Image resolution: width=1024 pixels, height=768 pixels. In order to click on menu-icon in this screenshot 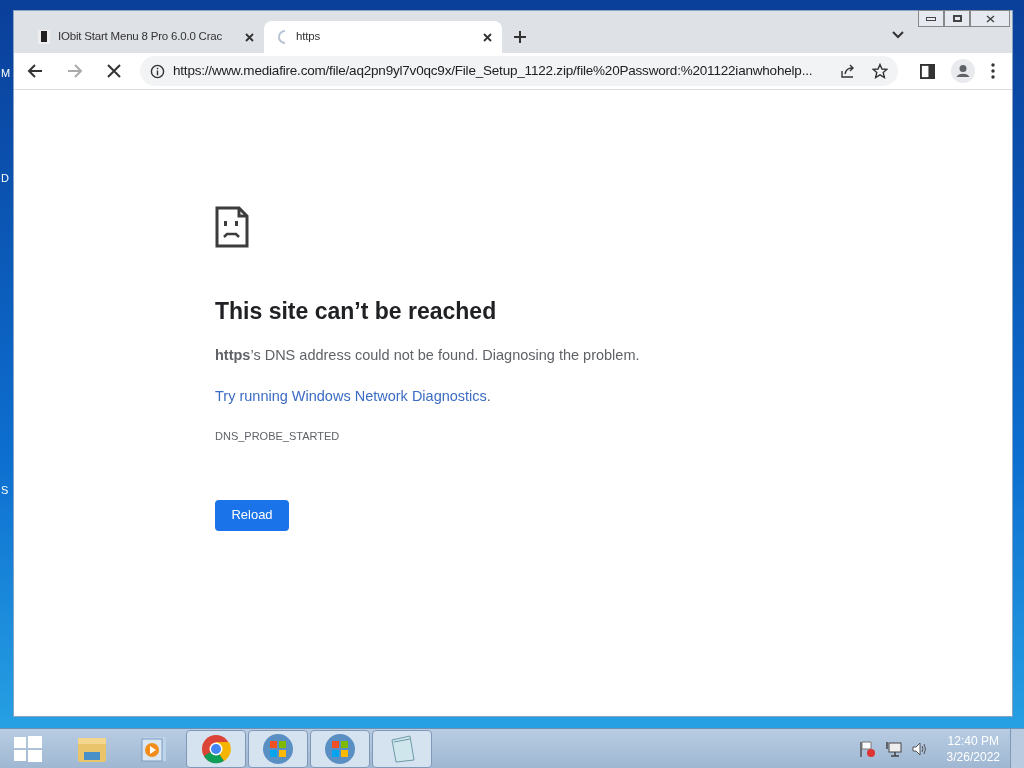, I will do `click(993, 71)`.